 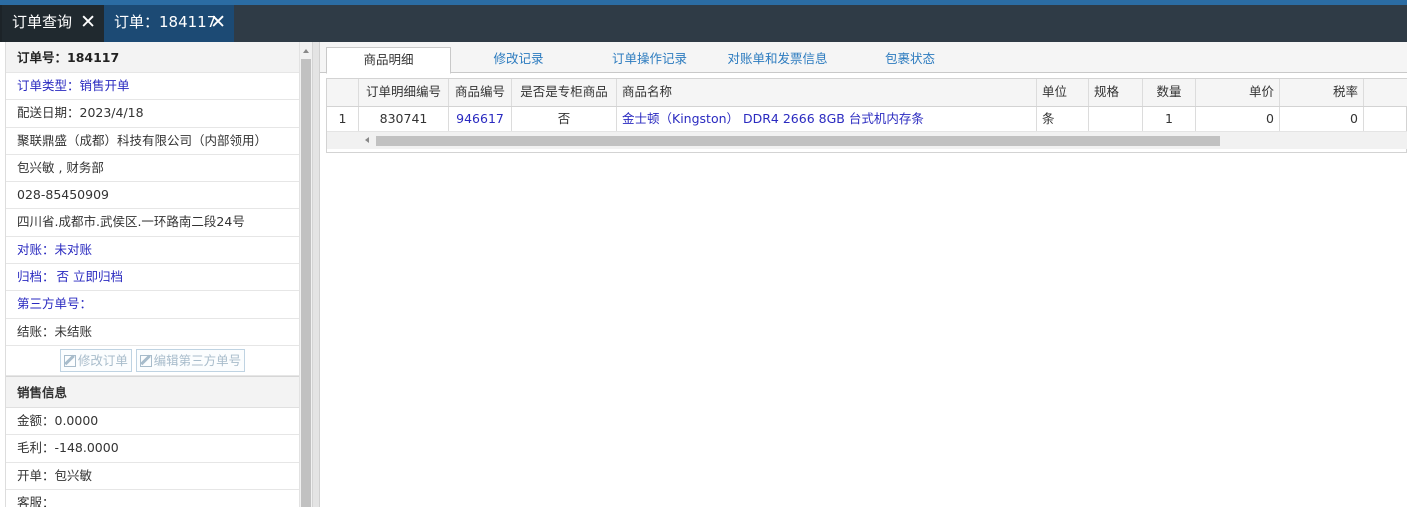 I want to click on detail-id-cell: 830741, so click(x=404, y=119).